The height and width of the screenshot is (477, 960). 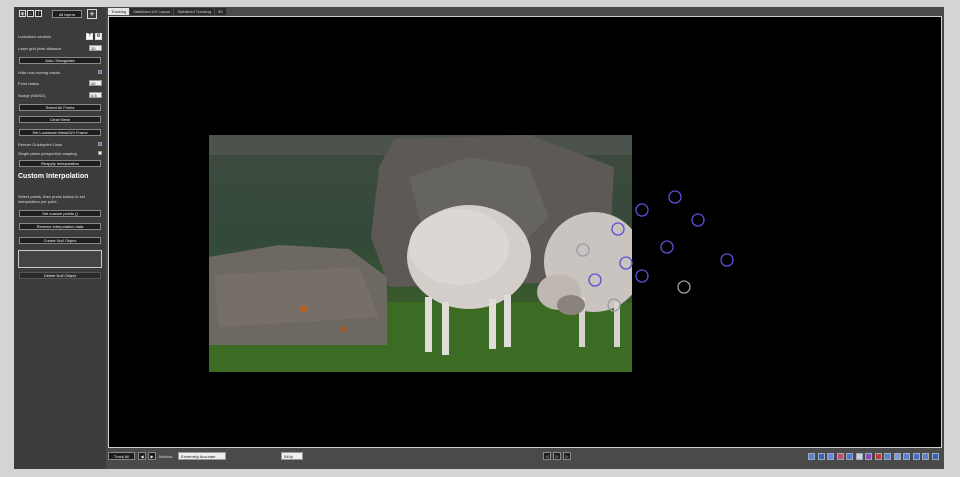 I want to click on method-label: Method, so click(x=166, y=456).